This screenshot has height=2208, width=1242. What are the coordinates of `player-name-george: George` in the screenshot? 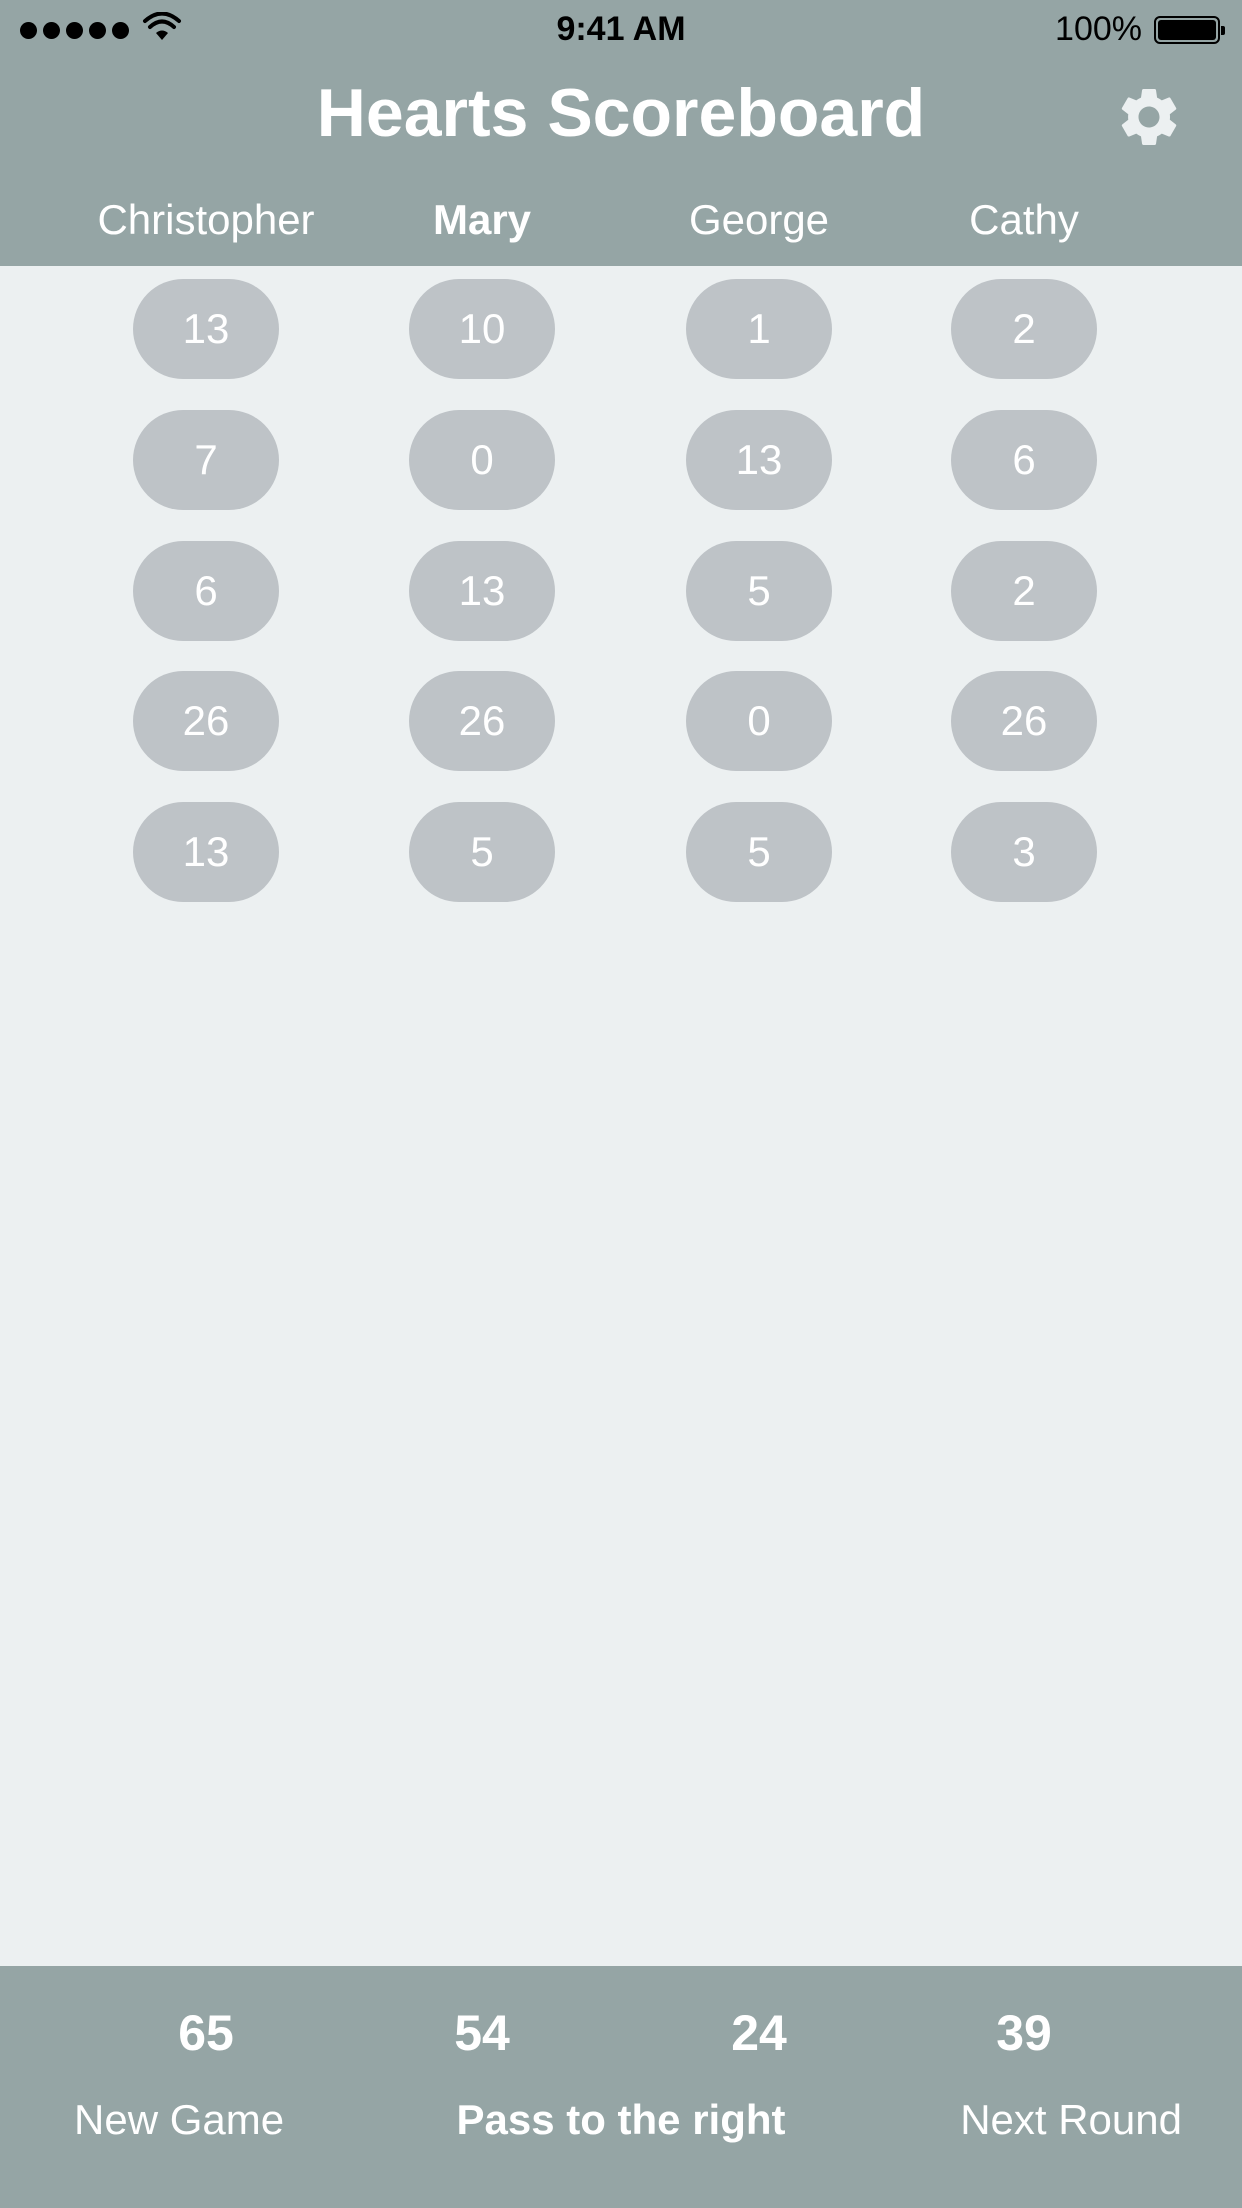 It's located at (759, 220).